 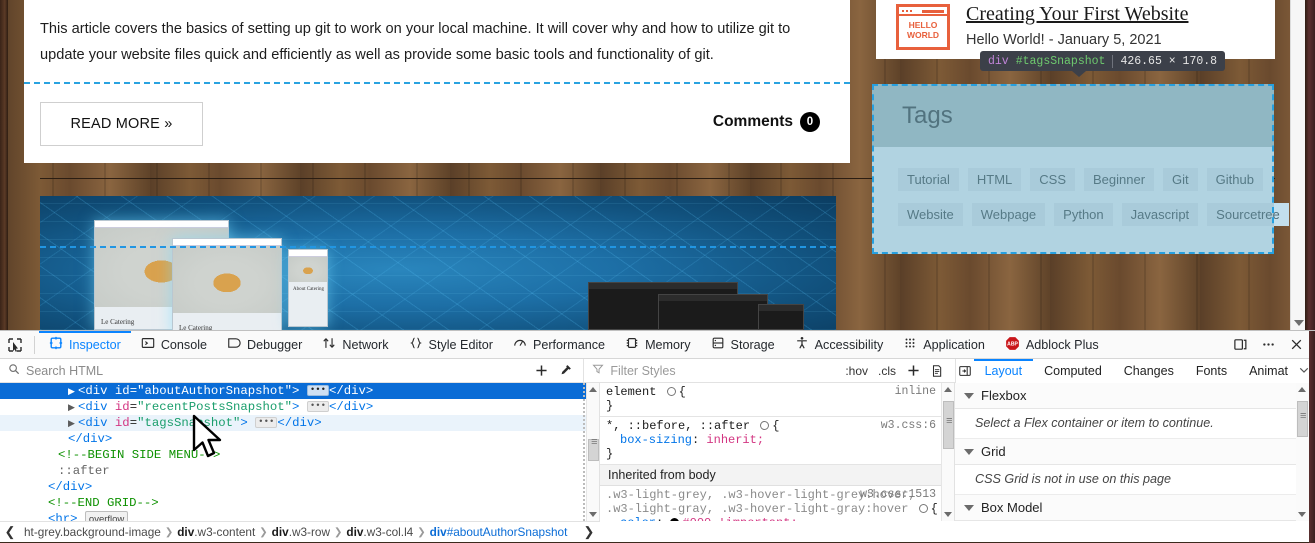 What do you see at coordinates (1008, 214) in the screenshot?
I see `tag-item: Webpage` at bounding box center [1008, 214].